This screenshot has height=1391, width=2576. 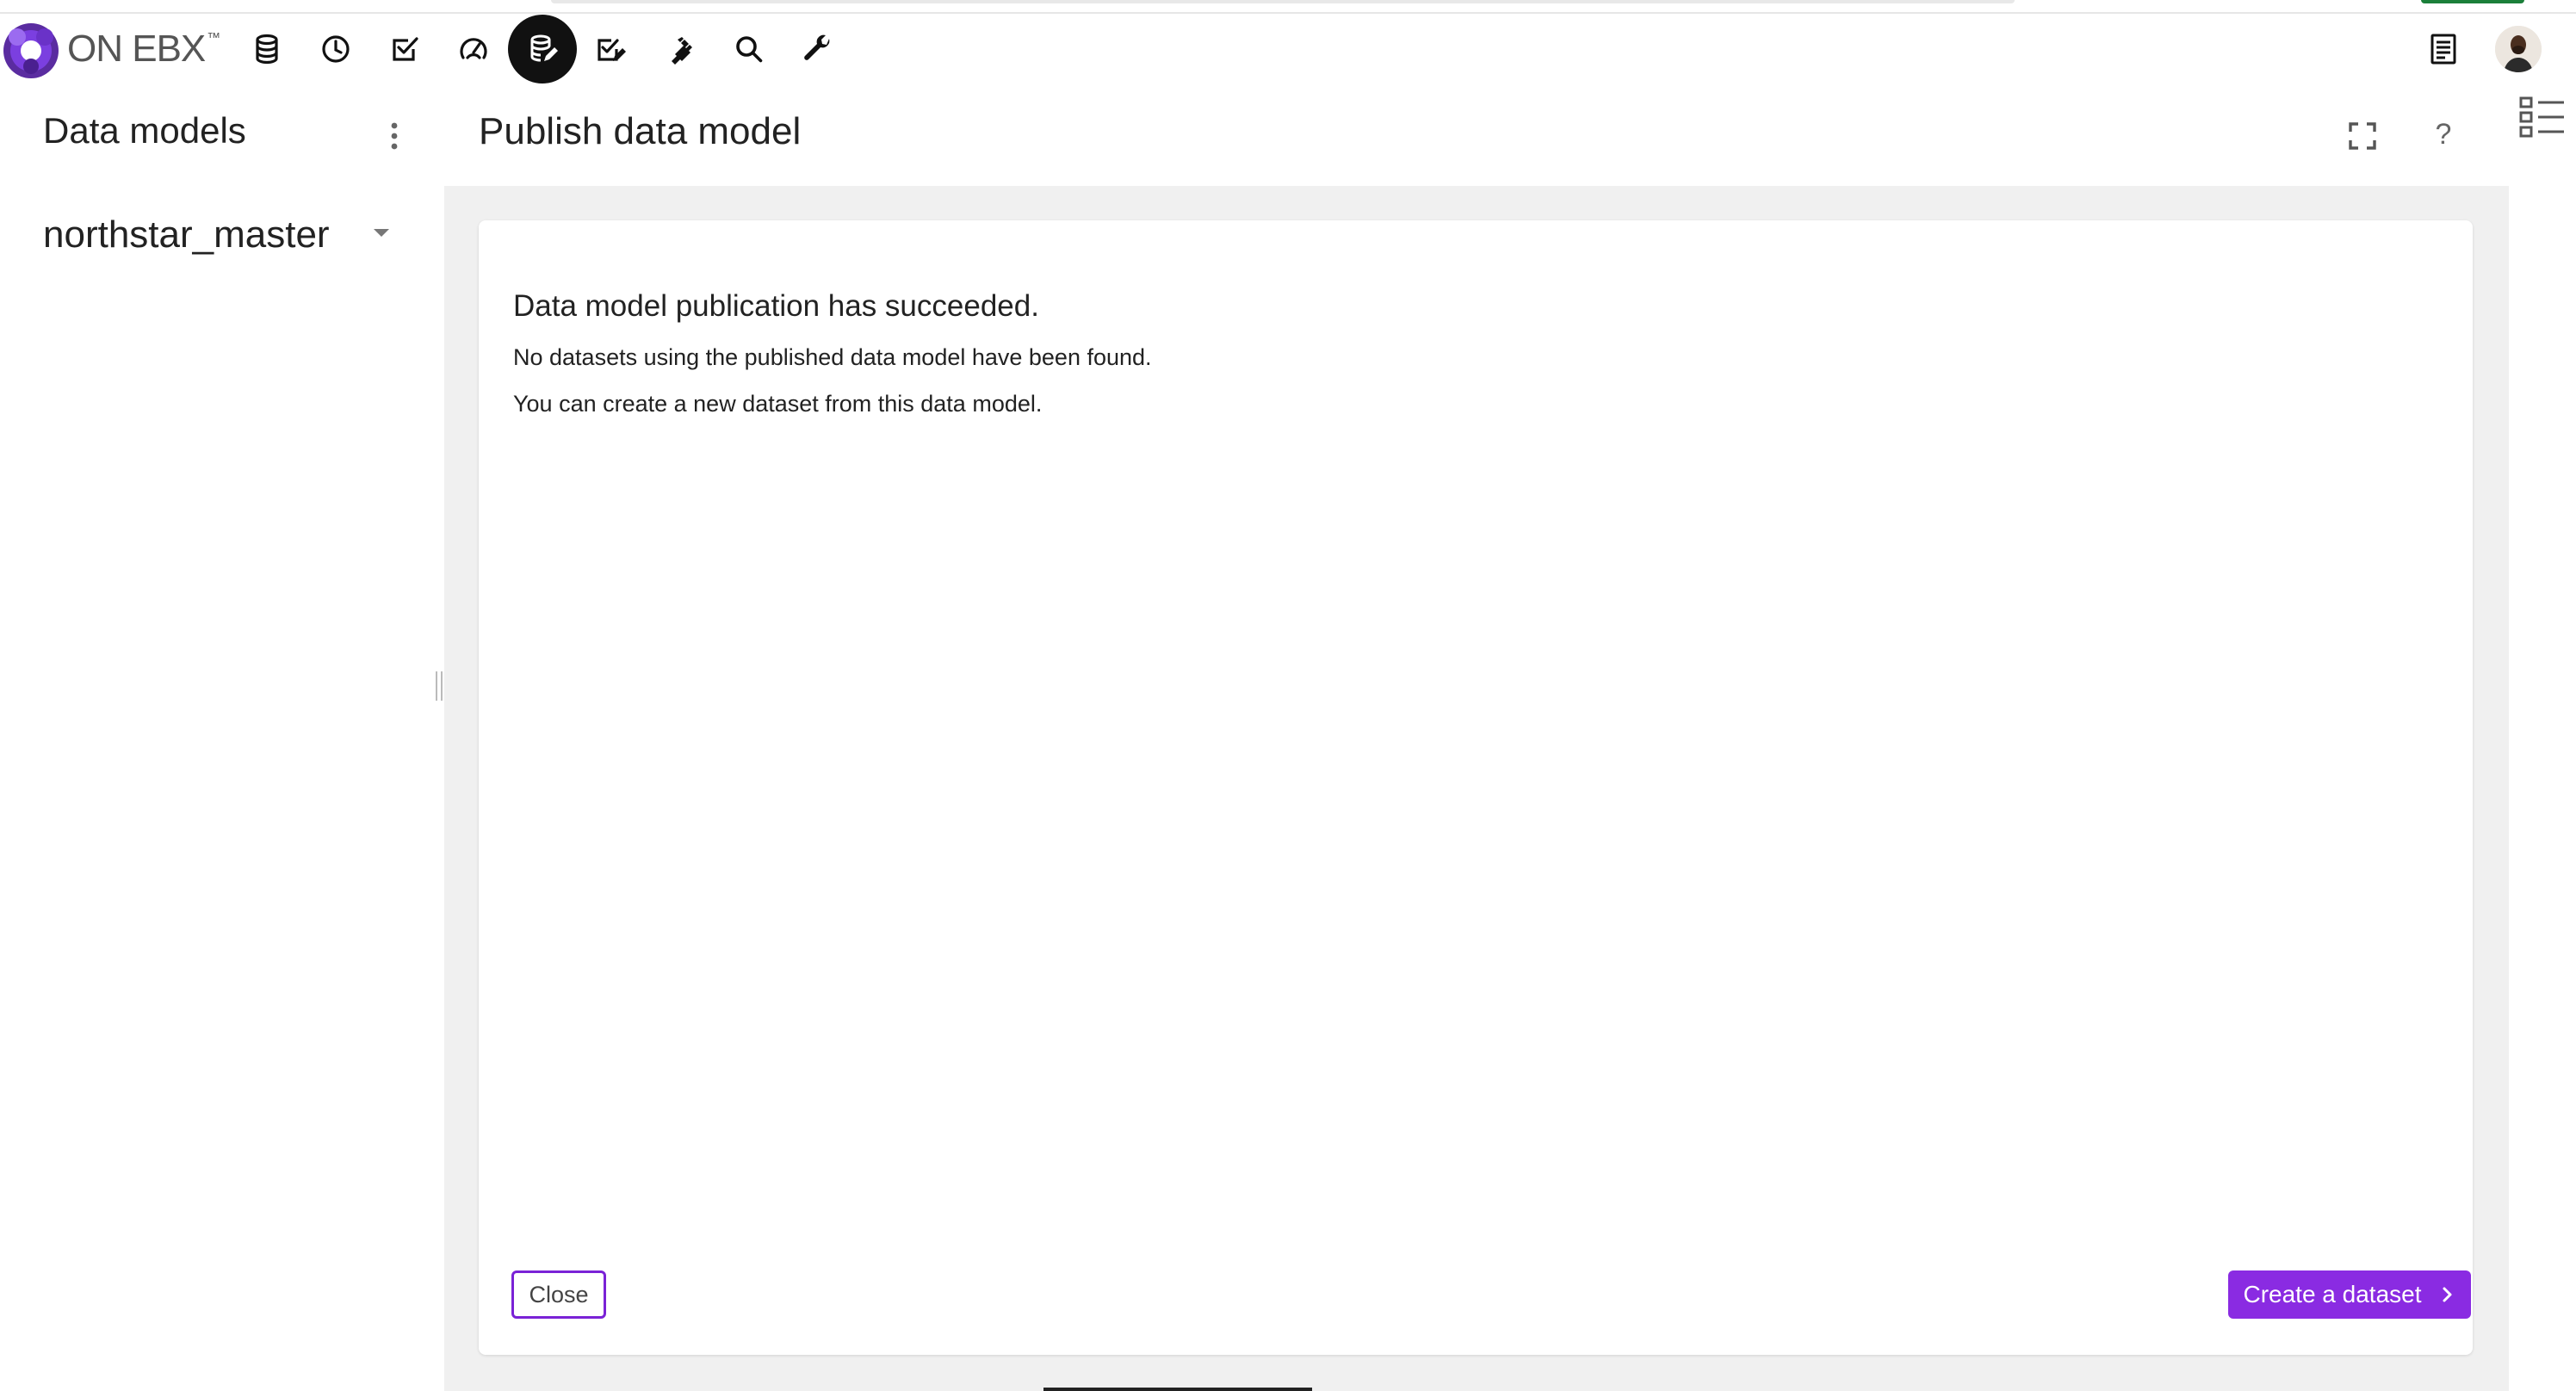 What do you see at coordinates (2333, 1294) in the screenshot?
I see `create-dataset-label: Create a dataset` at bounding box center [2333, 1294].